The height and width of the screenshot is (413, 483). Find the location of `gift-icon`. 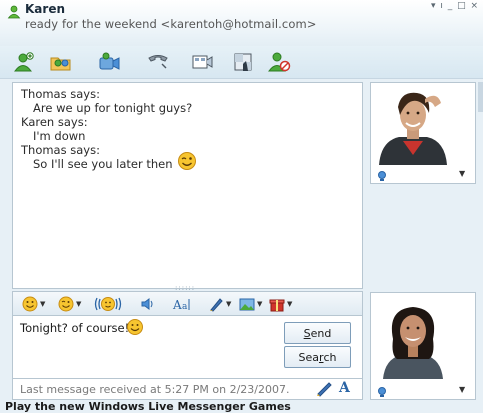

gift-icon is located at coordinates (277, 305).